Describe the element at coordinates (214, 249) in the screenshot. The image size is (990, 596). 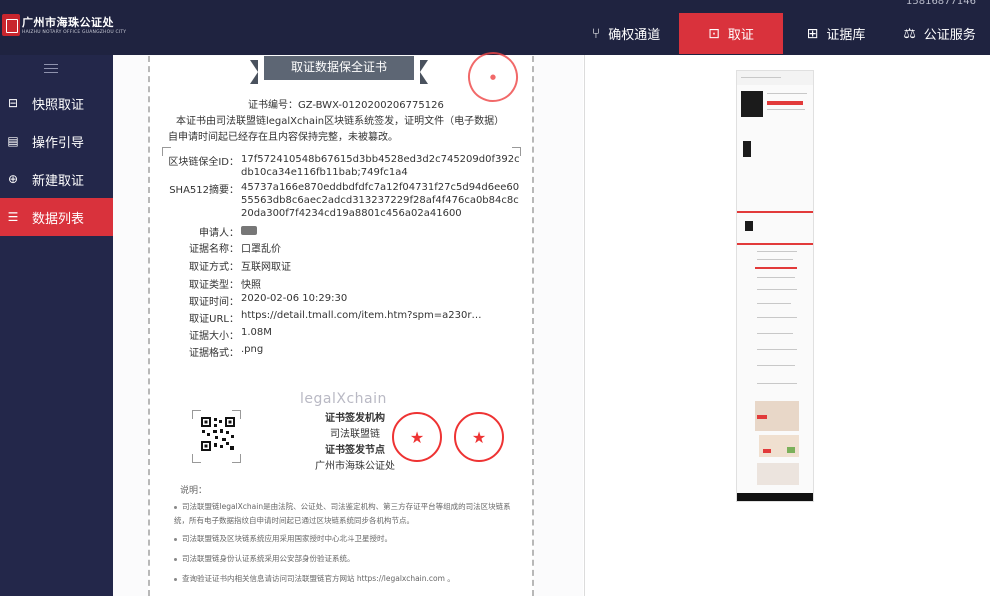
I see `evidence-name-label: 证据名称：` at that location.